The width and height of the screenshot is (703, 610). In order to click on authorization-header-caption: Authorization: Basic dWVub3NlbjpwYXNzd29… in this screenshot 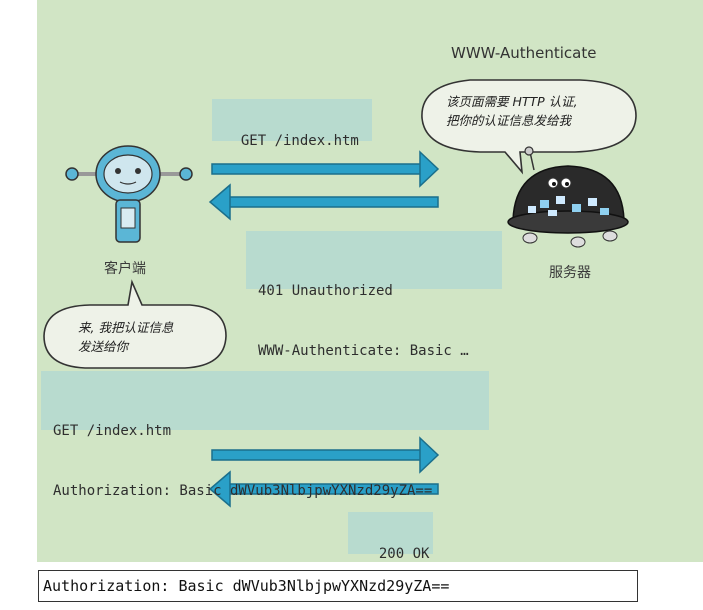, I will do `click(338, 586)`.